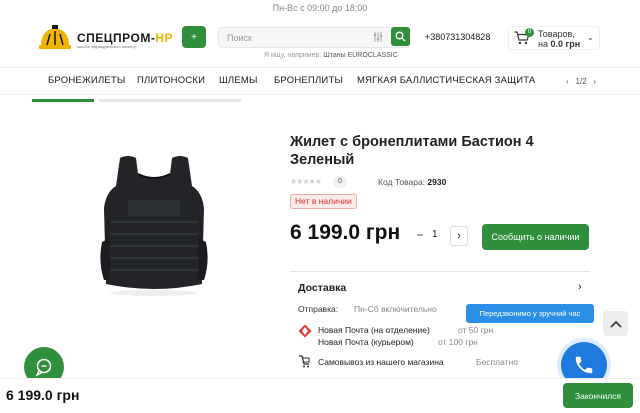 This screenshot has width=640, height=413. I want to click on phone-number: +380731304828, so click(457, 37).